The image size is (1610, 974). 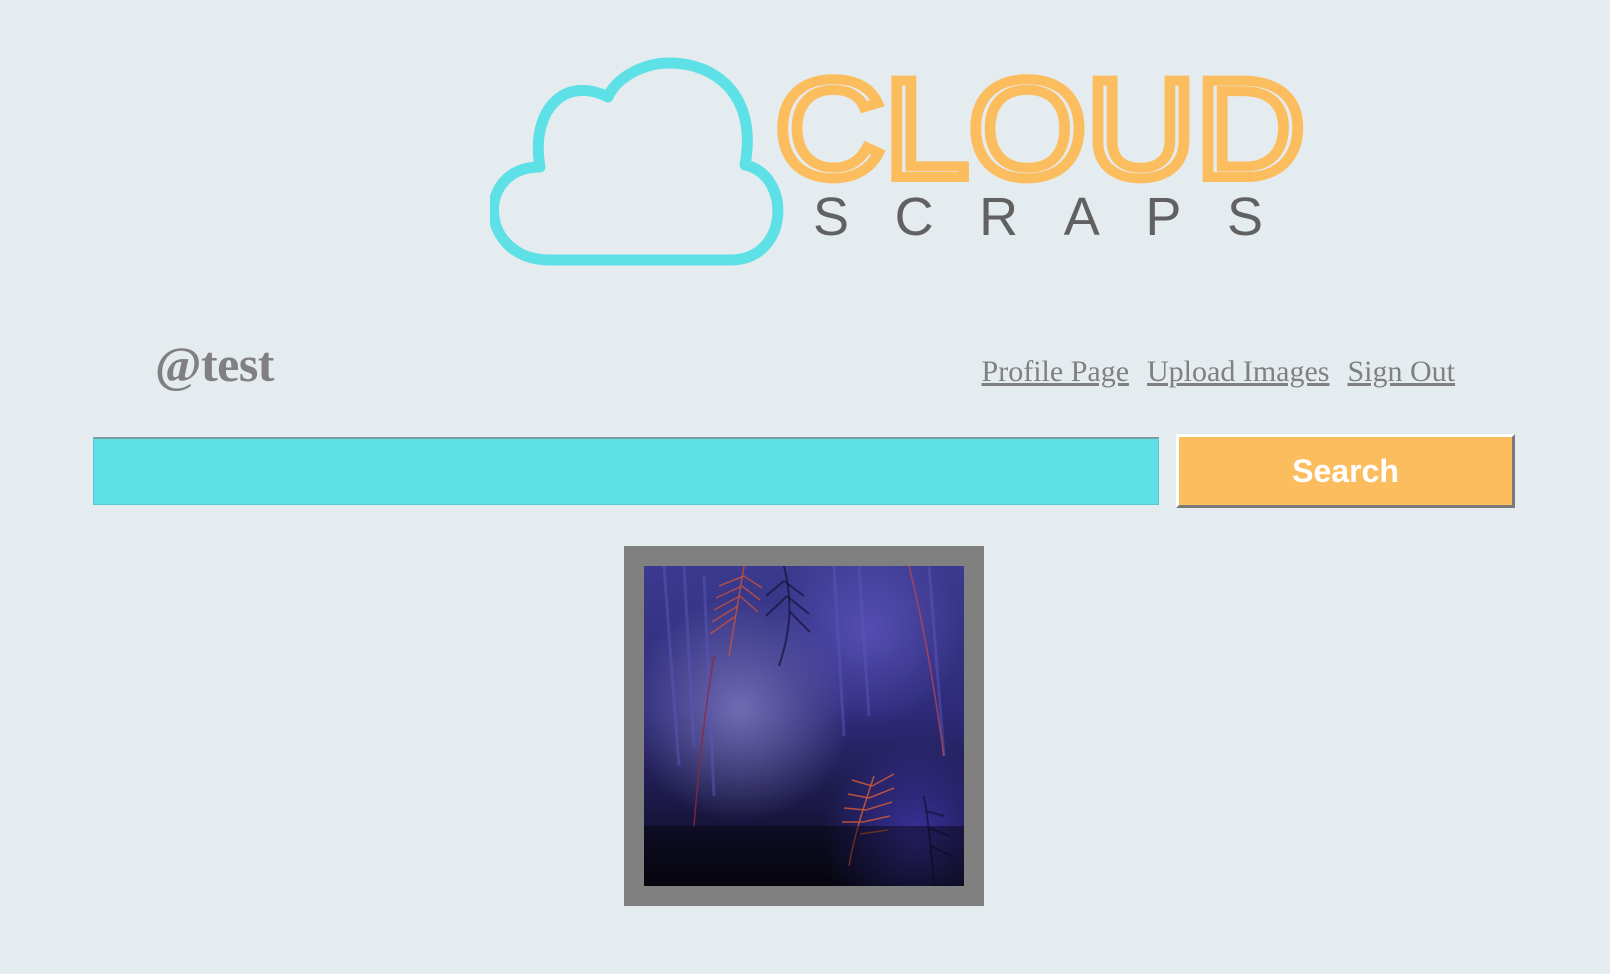 I want to click on image-thumbnail, so click(x=804, y=726).